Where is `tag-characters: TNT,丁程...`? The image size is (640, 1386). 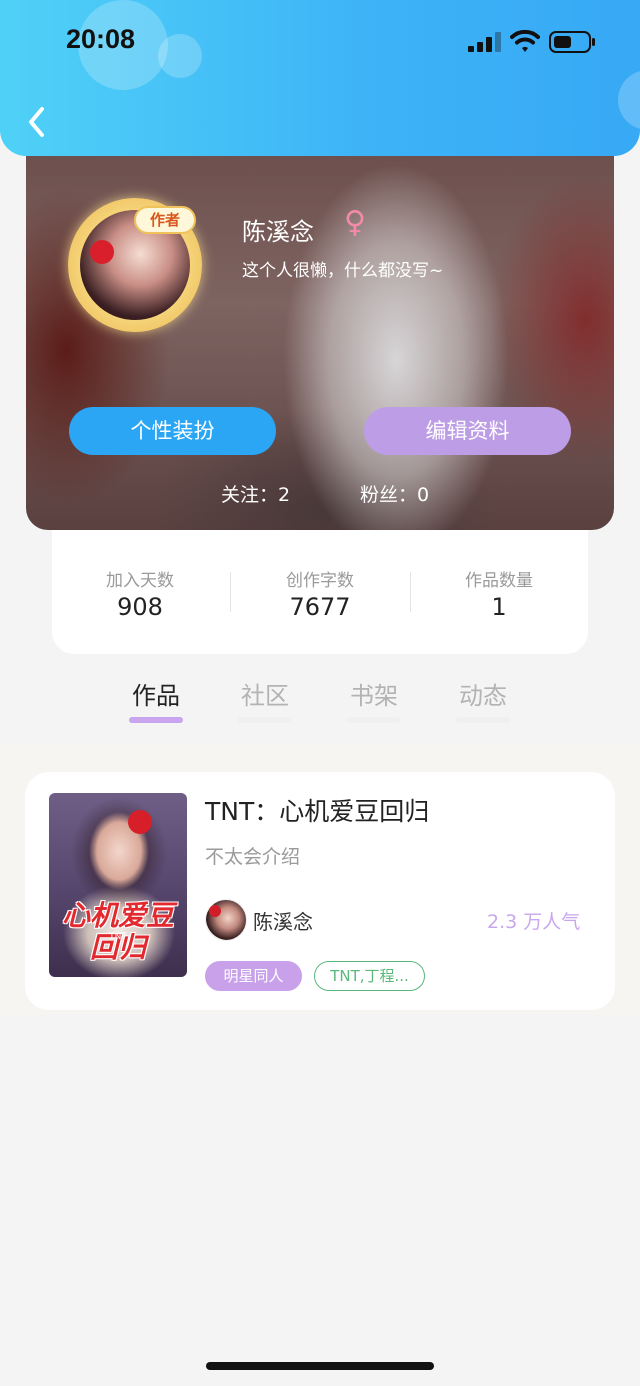 tag-characters: TNT,丁程... is located at coordinates (369, 976).